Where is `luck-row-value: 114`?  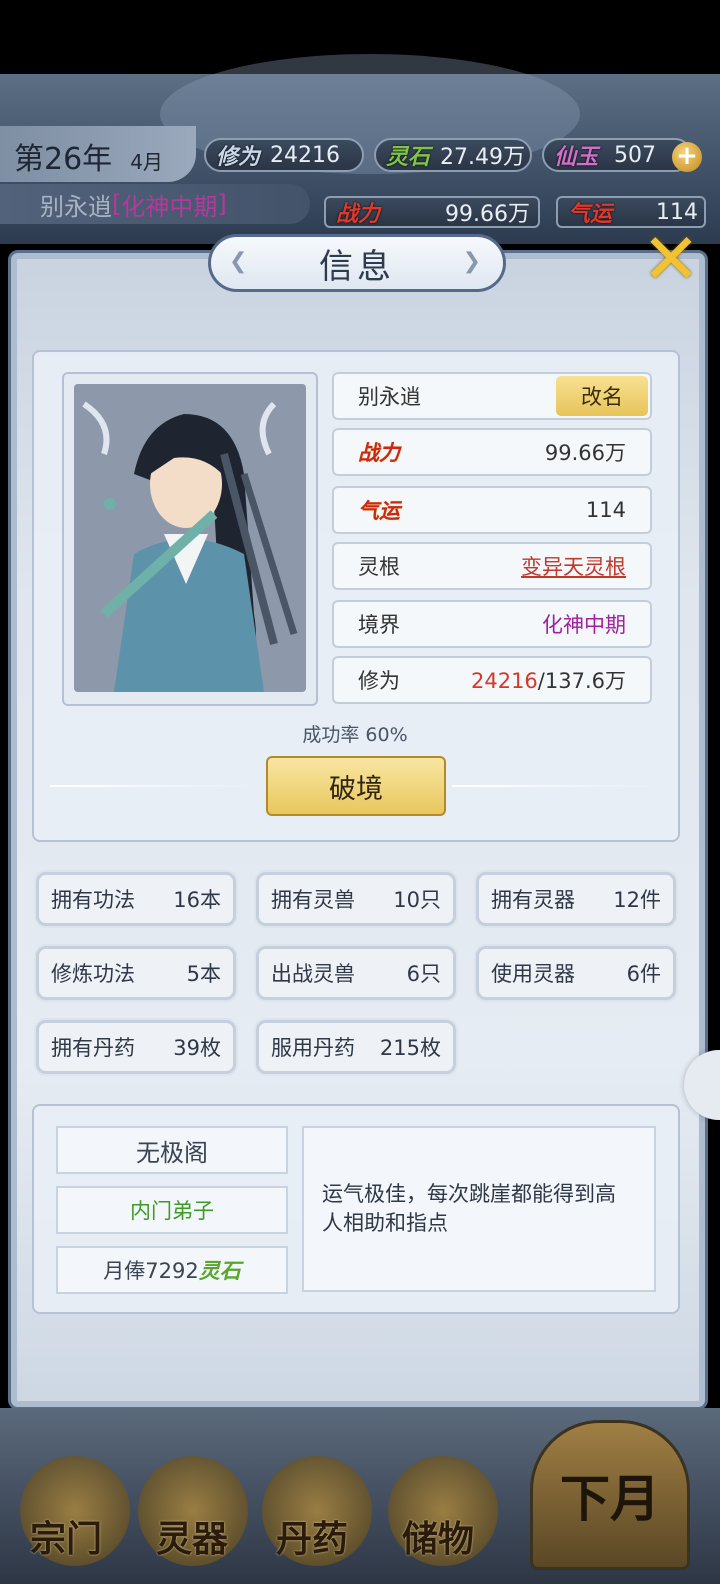
luck-row-value: 114 is located at coordinates (605, 510).